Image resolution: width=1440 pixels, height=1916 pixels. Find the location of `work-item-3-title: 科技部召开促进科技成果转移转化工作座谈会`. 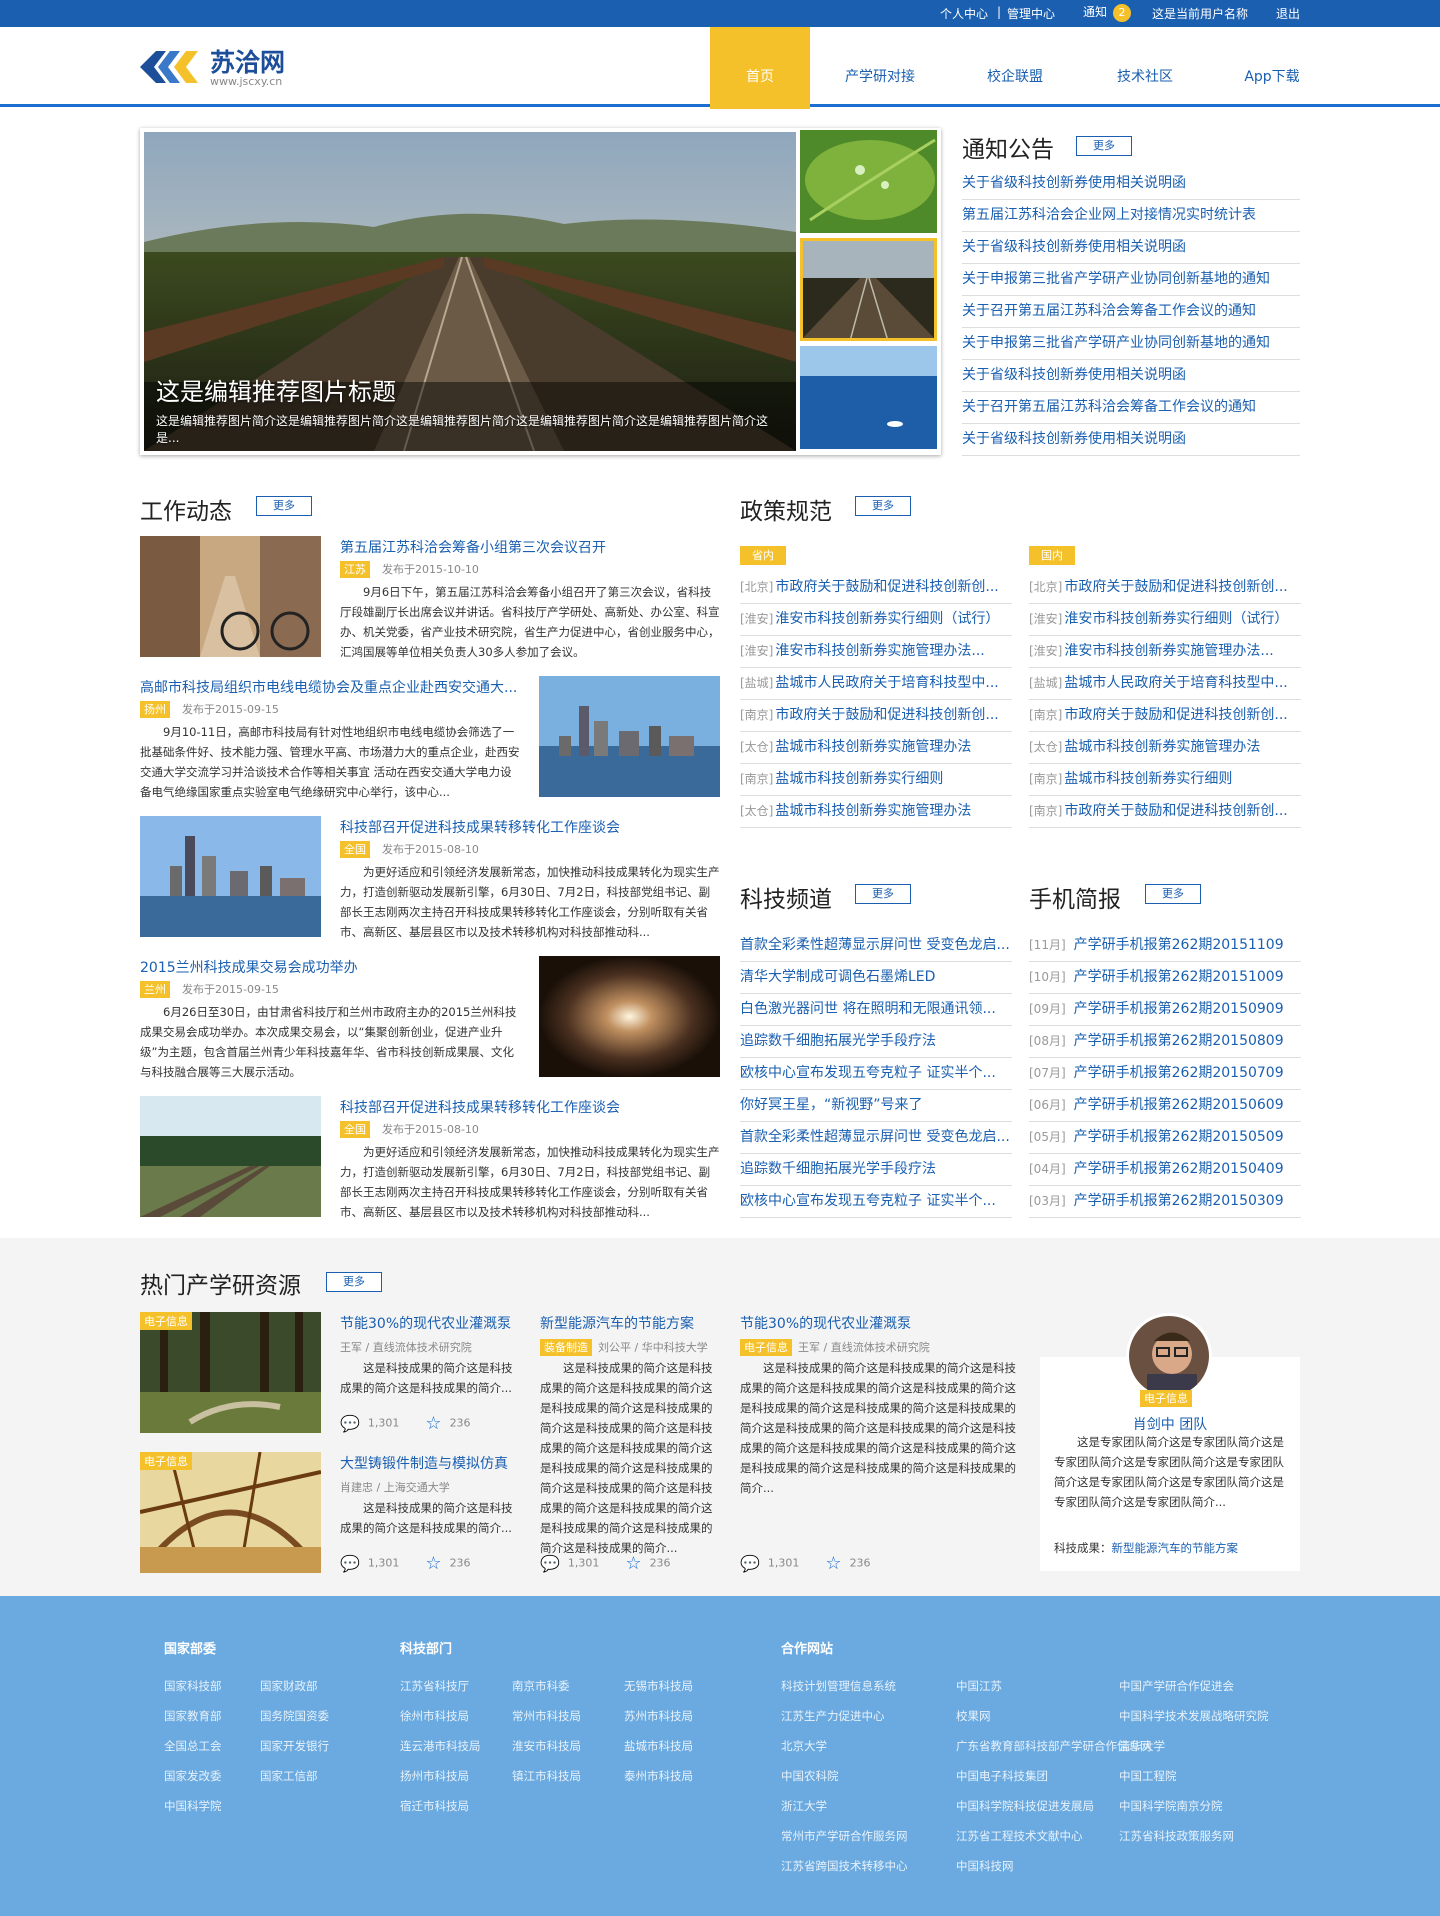

work-item-3-title: 科技部召开促进科技成果转移转化工作座谈会 is located at coordinates (530, 827).